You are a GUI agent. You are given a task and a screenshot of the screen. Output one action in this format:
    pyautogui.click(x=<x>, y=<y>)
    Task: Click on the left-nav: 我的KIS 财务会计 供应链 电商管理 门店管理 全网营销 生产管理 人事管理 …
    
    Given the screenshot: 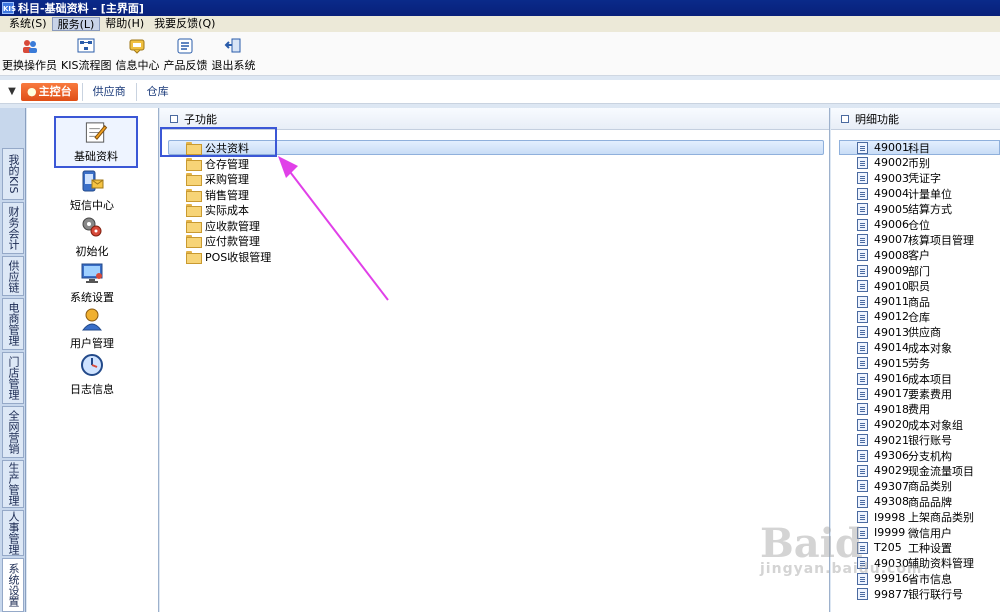 What is the action you would take?
    pyautogui.click(x=13, y=360)
    